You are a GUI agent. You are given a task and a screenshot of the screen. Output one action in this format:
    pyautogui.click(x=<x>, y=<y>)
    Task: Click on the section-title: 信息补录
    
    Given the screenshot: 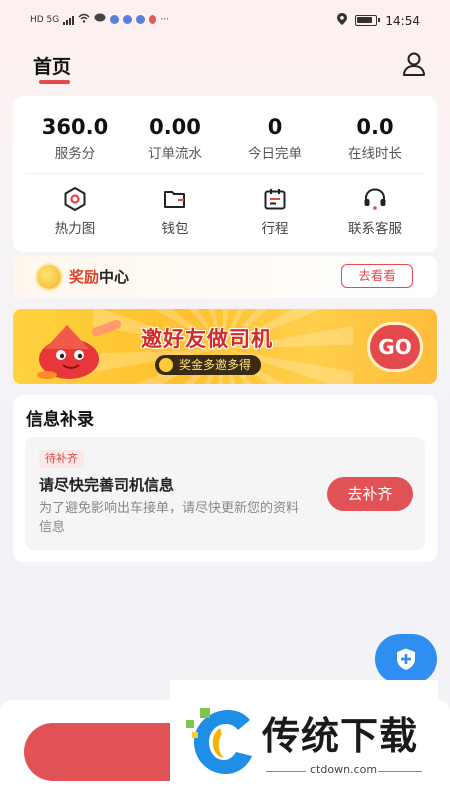 What is the action you would take?
    pyautogui.click(x=60, y=420)
    